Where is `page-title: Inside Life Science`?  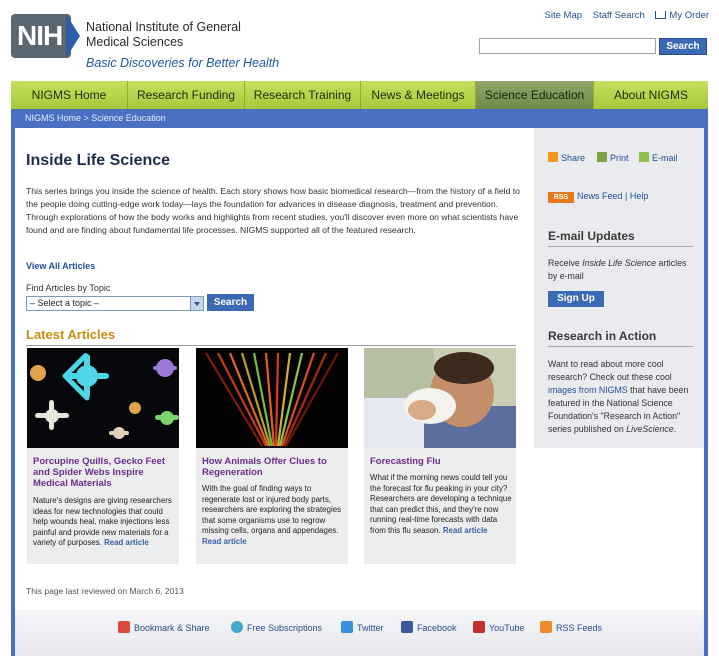 page-title: Inside Life Science is located at coordinates (98, 160).